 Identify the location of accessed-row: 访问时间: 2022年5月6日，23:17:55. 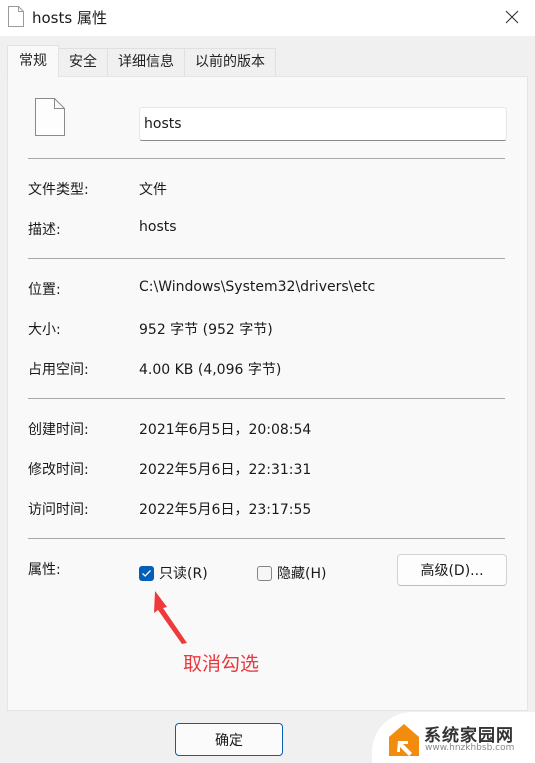
(268, 509).